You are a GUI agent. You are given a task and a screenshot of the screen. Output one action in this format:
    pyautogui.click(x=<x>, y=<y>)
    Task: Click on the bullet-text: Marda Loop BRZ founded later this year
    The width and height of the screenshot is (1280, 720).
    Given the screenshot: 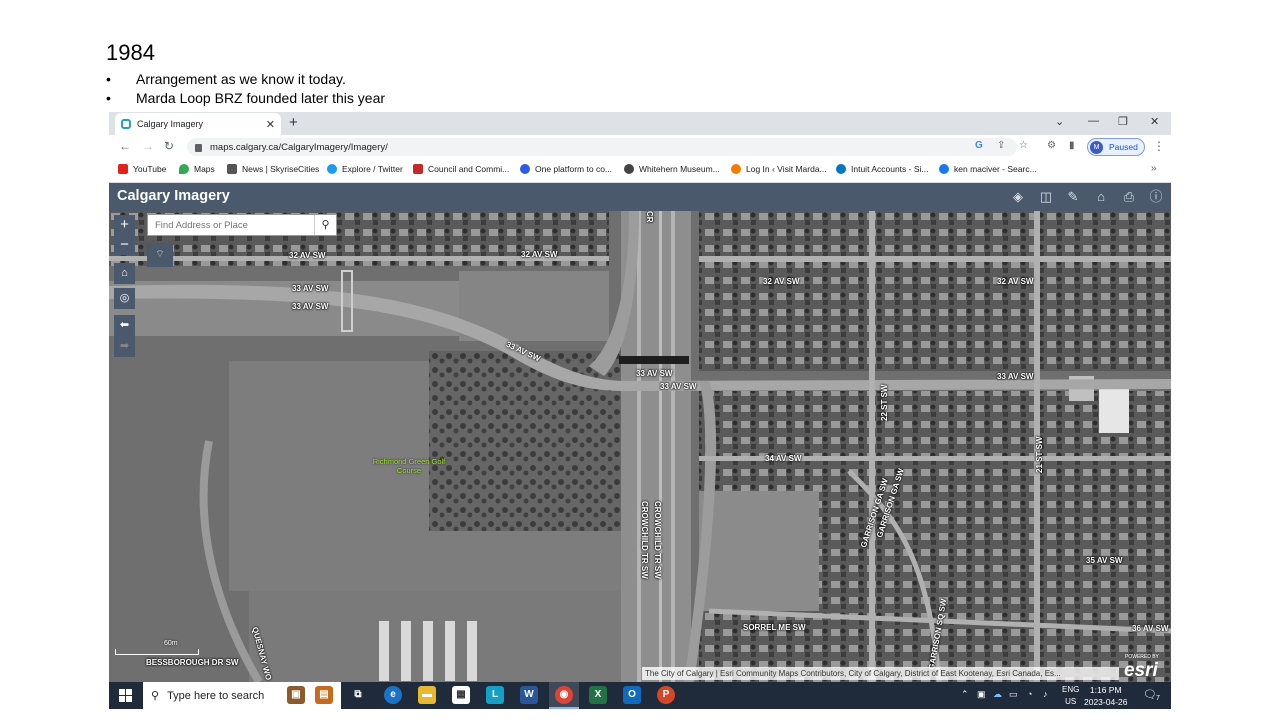 What is the action you would take?
    pyautogui.click(x=261, y=98)
    